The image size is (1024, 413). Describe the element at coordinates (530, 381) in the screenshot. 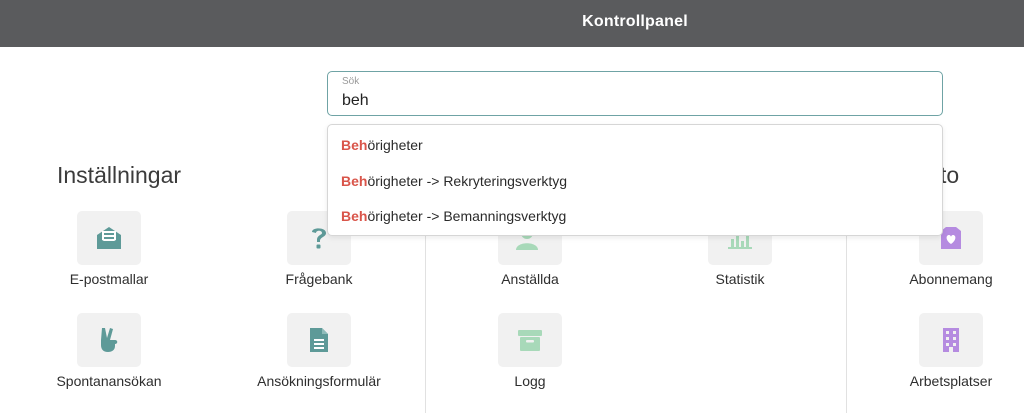

I see `tile-label-logg: Logg` at that location.